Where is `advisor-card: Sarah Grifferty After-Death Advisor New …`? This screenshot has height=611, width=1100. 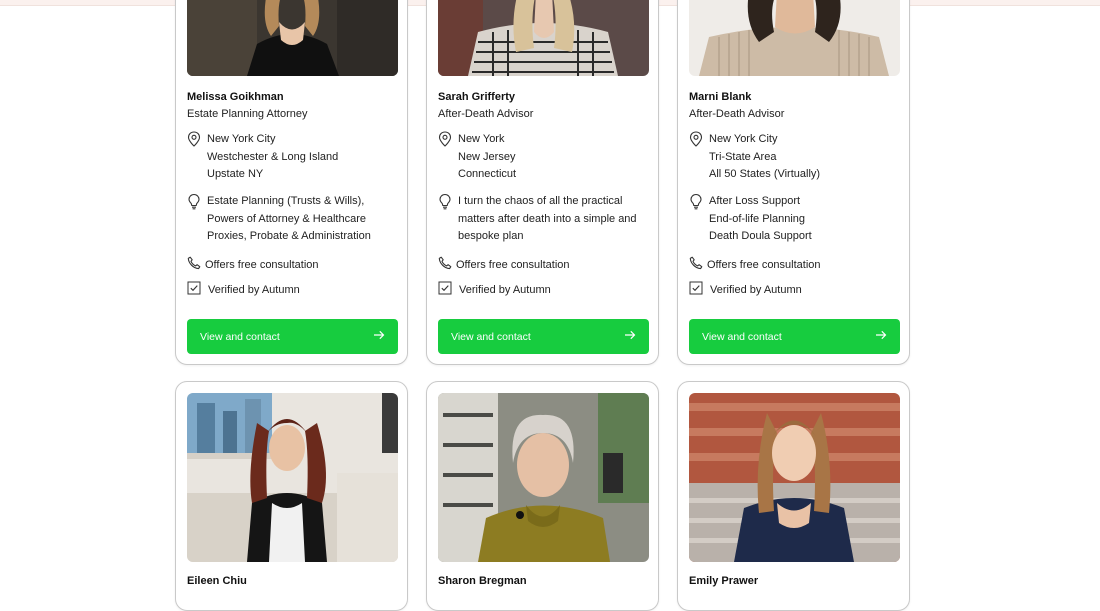
advisor-card: Sarah Grifferty After-Death Advisor New … is located at coordinates (542, 182).